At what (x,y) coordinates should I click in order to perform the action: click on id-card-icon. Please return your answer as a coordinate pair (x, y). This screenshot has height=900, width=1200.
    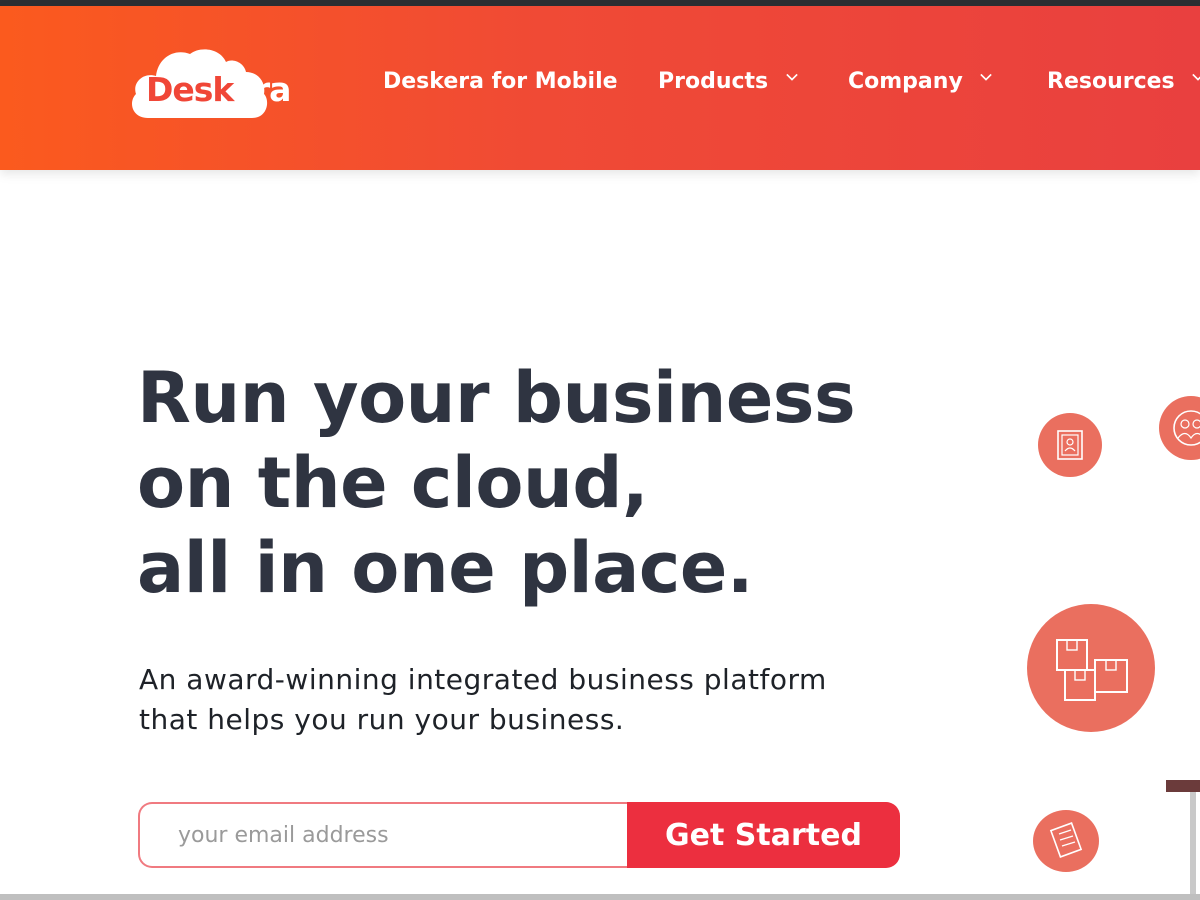
    Looking at the image, I should click on (1070, 445).